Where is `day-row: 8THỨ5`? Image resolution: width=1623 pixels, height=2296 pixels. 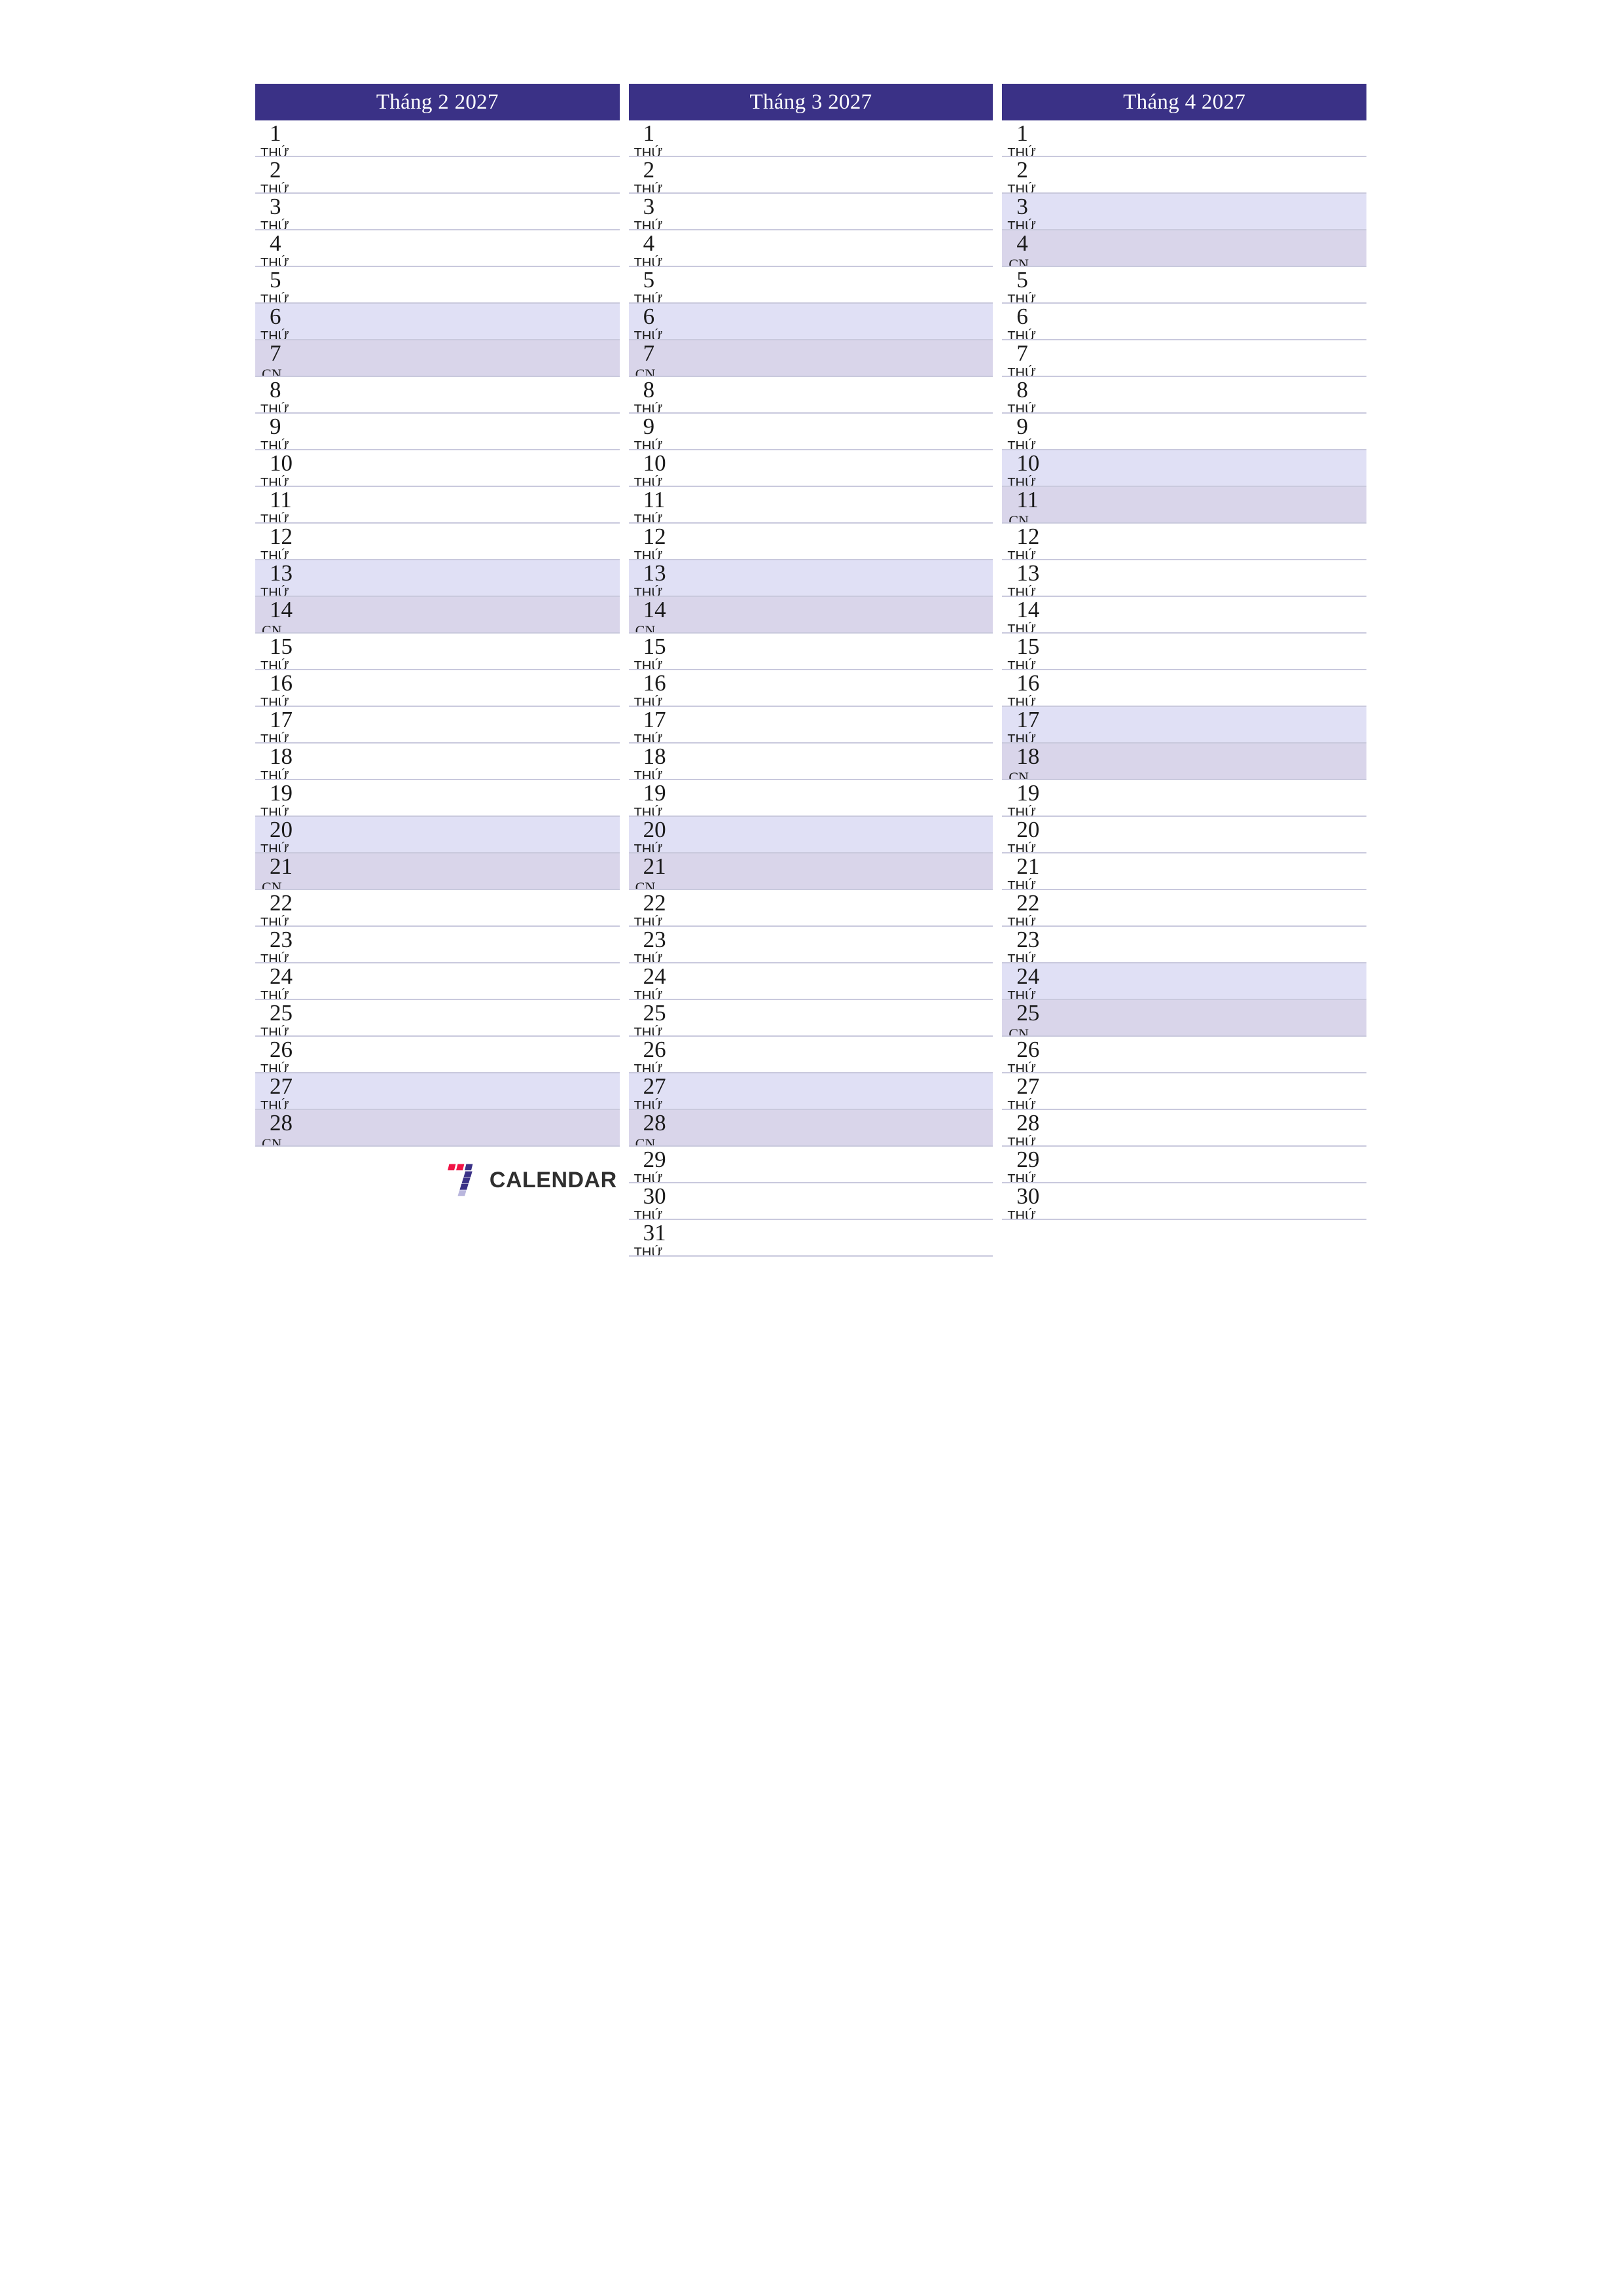 day-row: 8THỨ5 is located at coordinates (1184, 395).